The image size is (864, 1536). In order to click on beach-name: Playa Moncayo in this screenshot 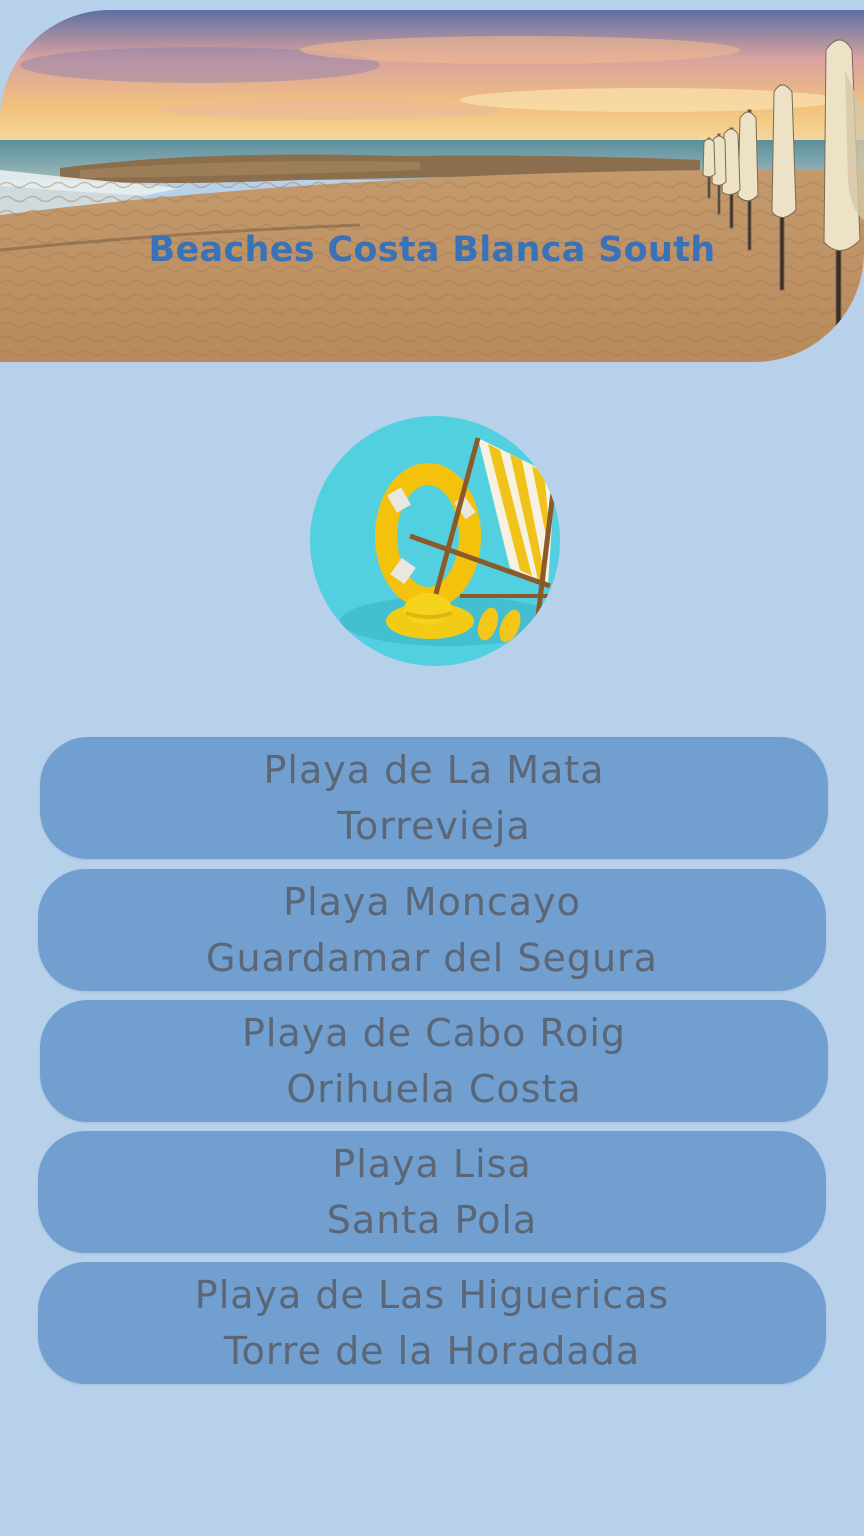, I will do `click(432, 902)`.